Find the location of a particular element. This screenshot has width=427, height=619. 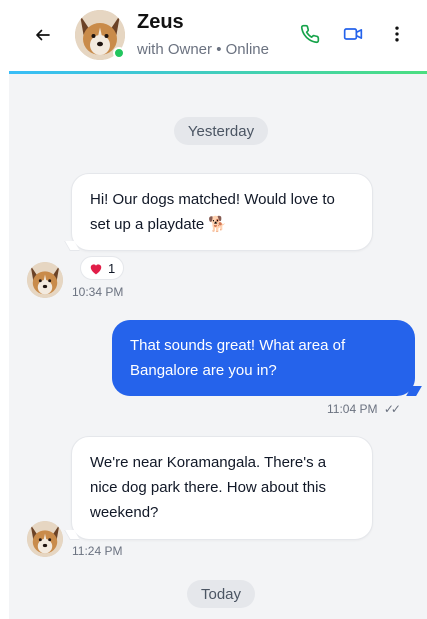

reaction-count: 1 is located at coordinates (112, 268).